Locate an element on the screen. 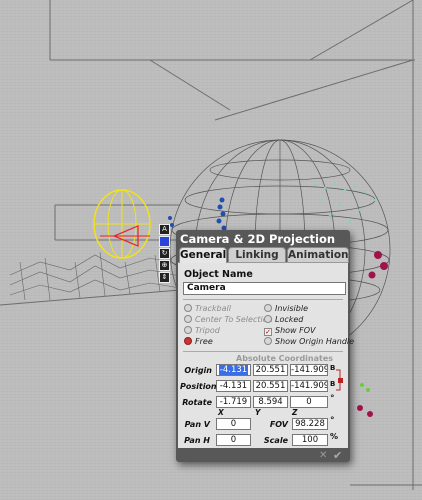 The height and width of the screenshot is (500, 422). origin-z-field: -141.909 is located at coordinates (309, 370).